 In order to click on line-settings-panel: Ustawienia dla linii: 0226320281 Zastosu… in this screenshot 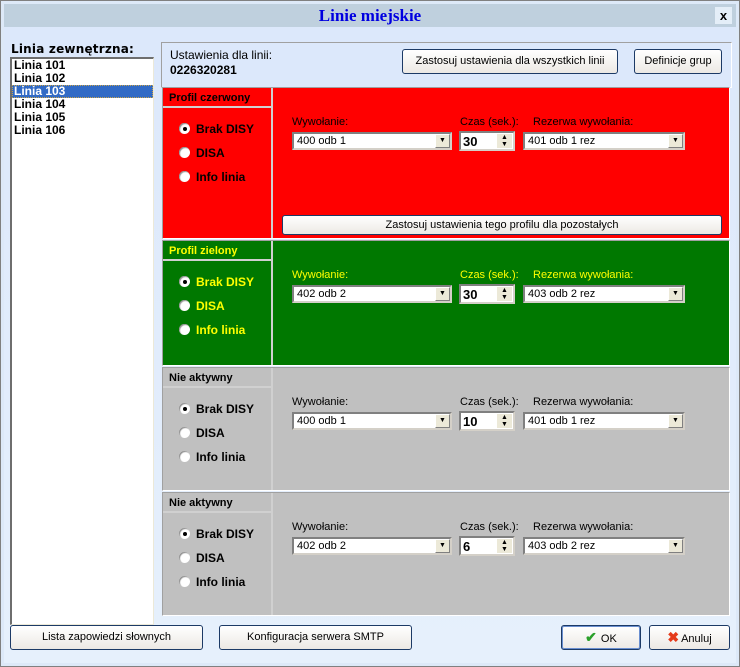, I will do `click(446, 65)`.